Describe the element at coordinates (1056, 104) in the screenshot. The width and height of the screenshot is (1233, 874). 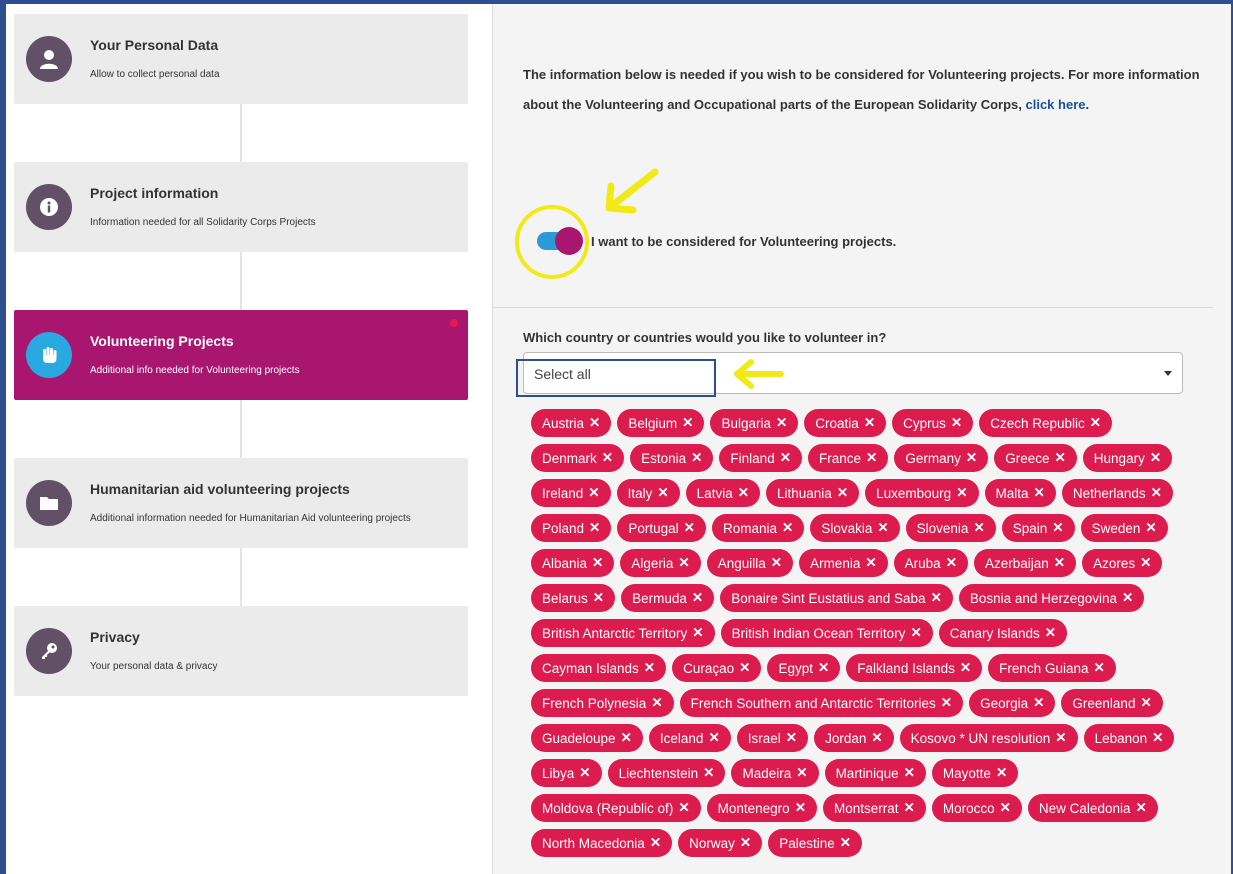
I see `click-here-link: click here` at that location.